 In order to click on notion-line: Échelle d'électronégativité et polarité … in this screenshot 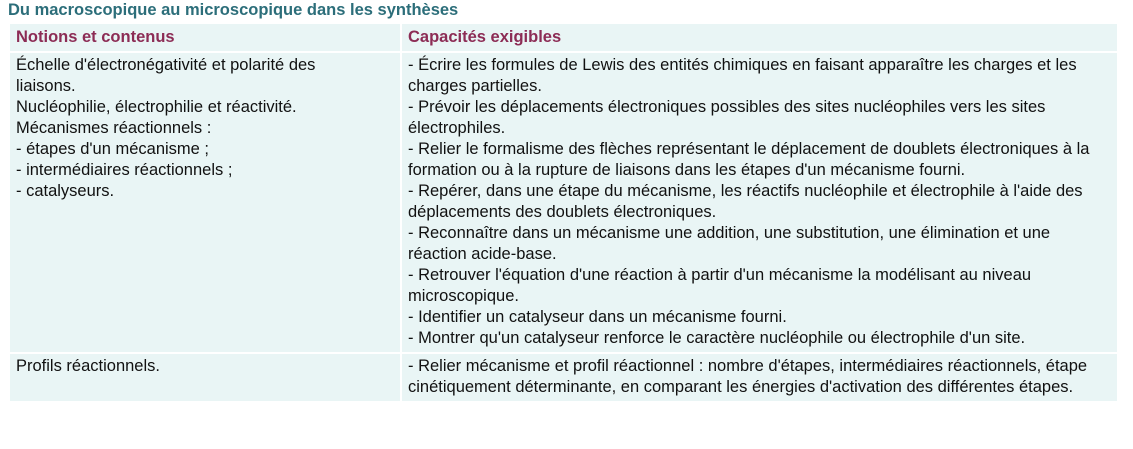, I will do `click(166, 65)`.